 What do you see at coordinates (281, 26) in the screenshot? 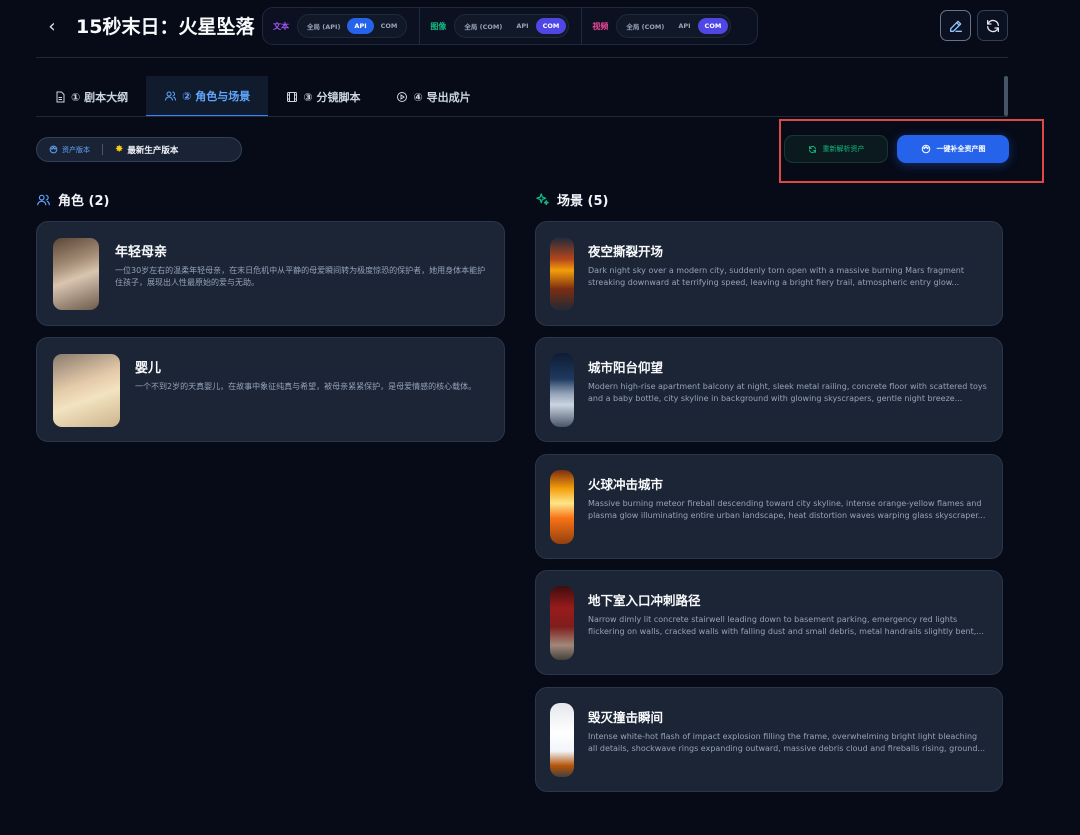
I see `text-mode-label: 文本` at bounding box center [281, 26].